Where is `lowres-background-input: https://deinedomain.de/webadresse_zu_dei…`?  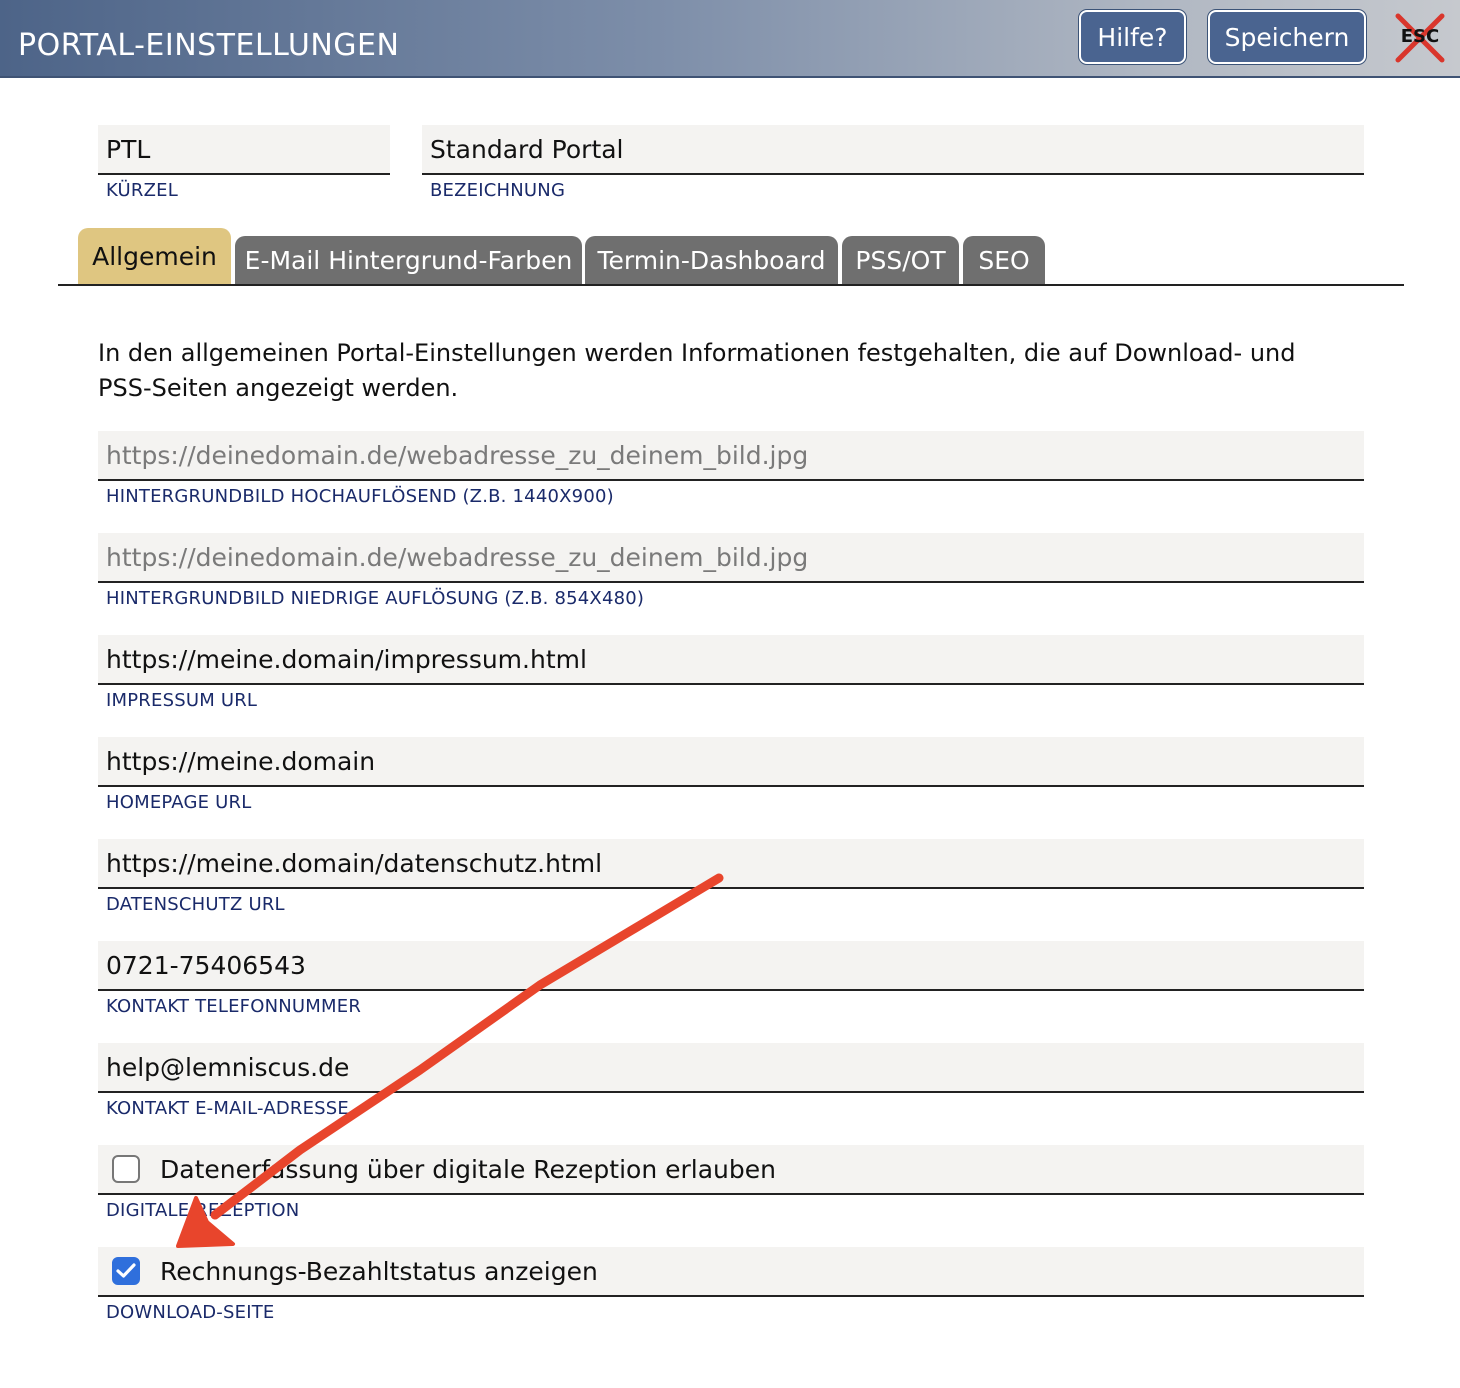
lowres-background-input: https://deinedomain.de/webadresse_zu_dei… is located at coordinates (731, 558).